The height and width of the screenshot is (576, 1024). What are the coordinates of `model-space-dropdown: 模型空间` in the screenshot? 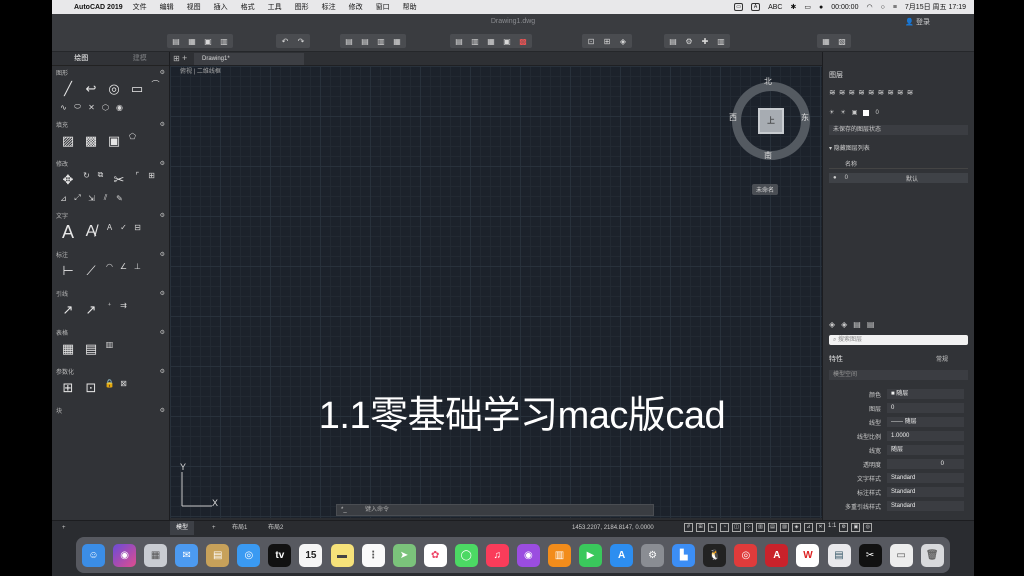 It's located at (898, 375).